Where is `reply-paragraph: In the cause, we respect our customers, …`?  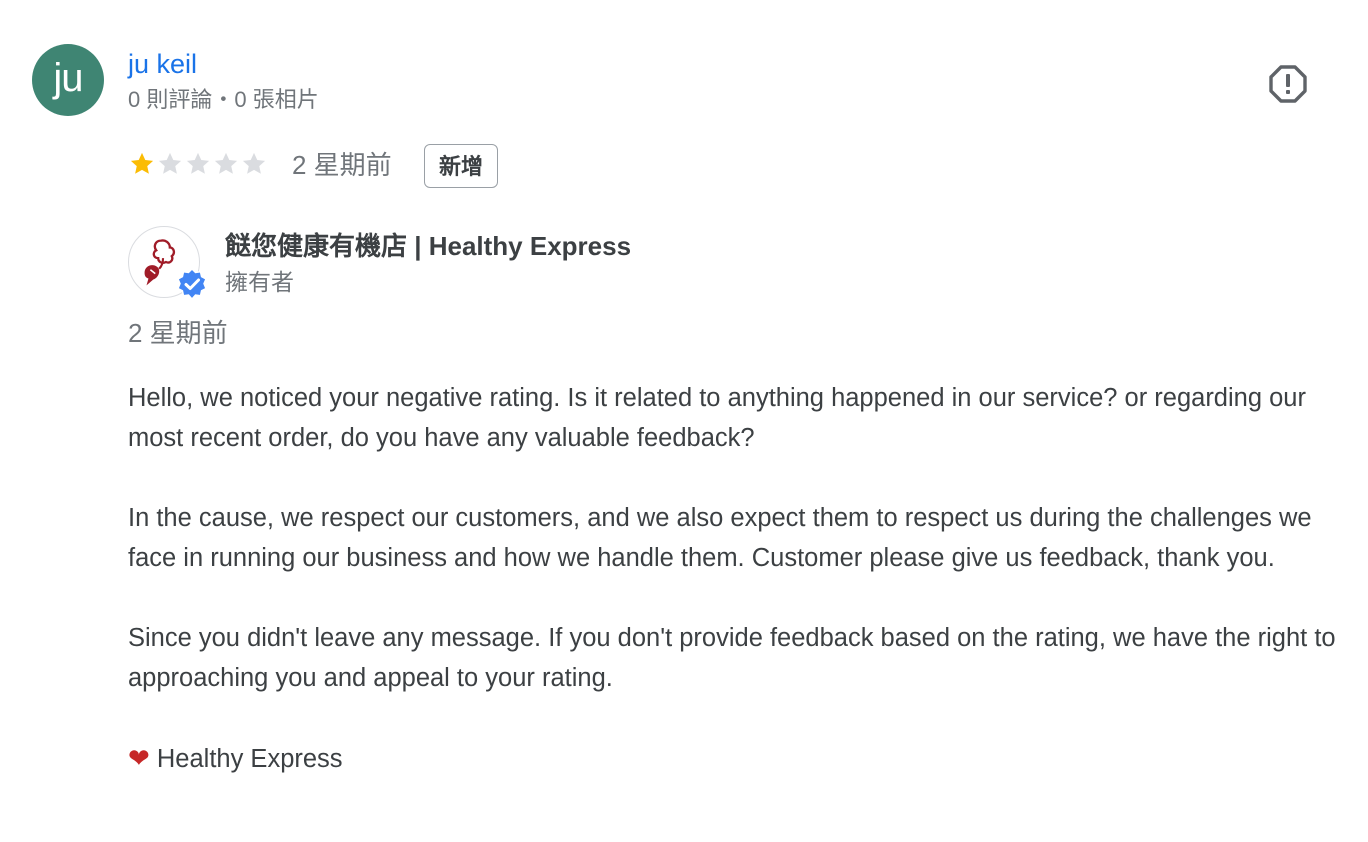 reply-paragraph: In the cause, we respect our customers, … is located at coordinates (720, 538).